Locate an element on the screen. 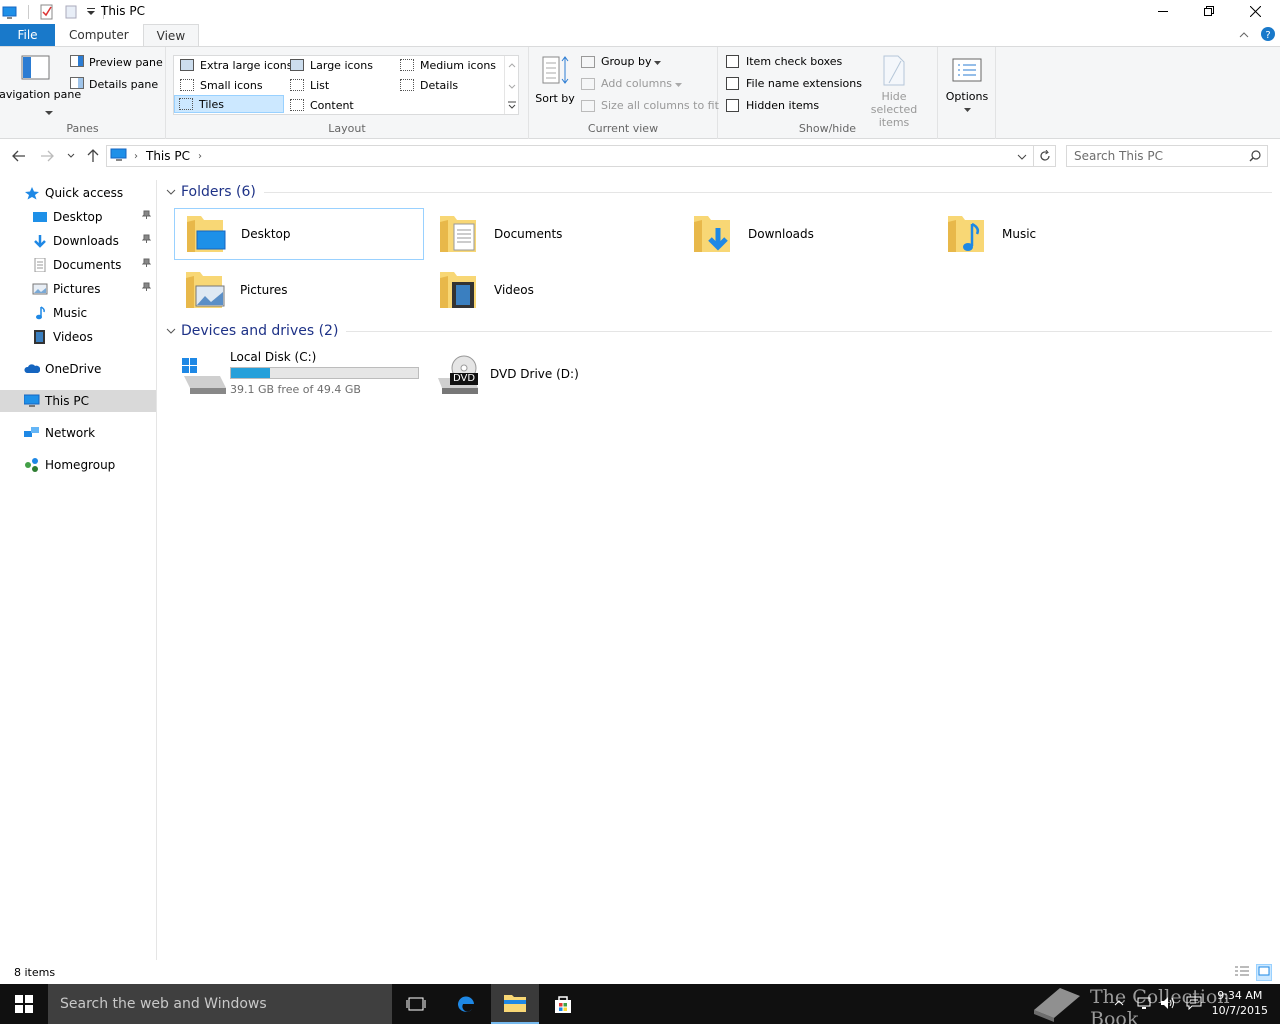 The width and height of the screenshot is (1280, 1024). drives-section-header: Devices and drives (2) is located at coordinates (719, 331).